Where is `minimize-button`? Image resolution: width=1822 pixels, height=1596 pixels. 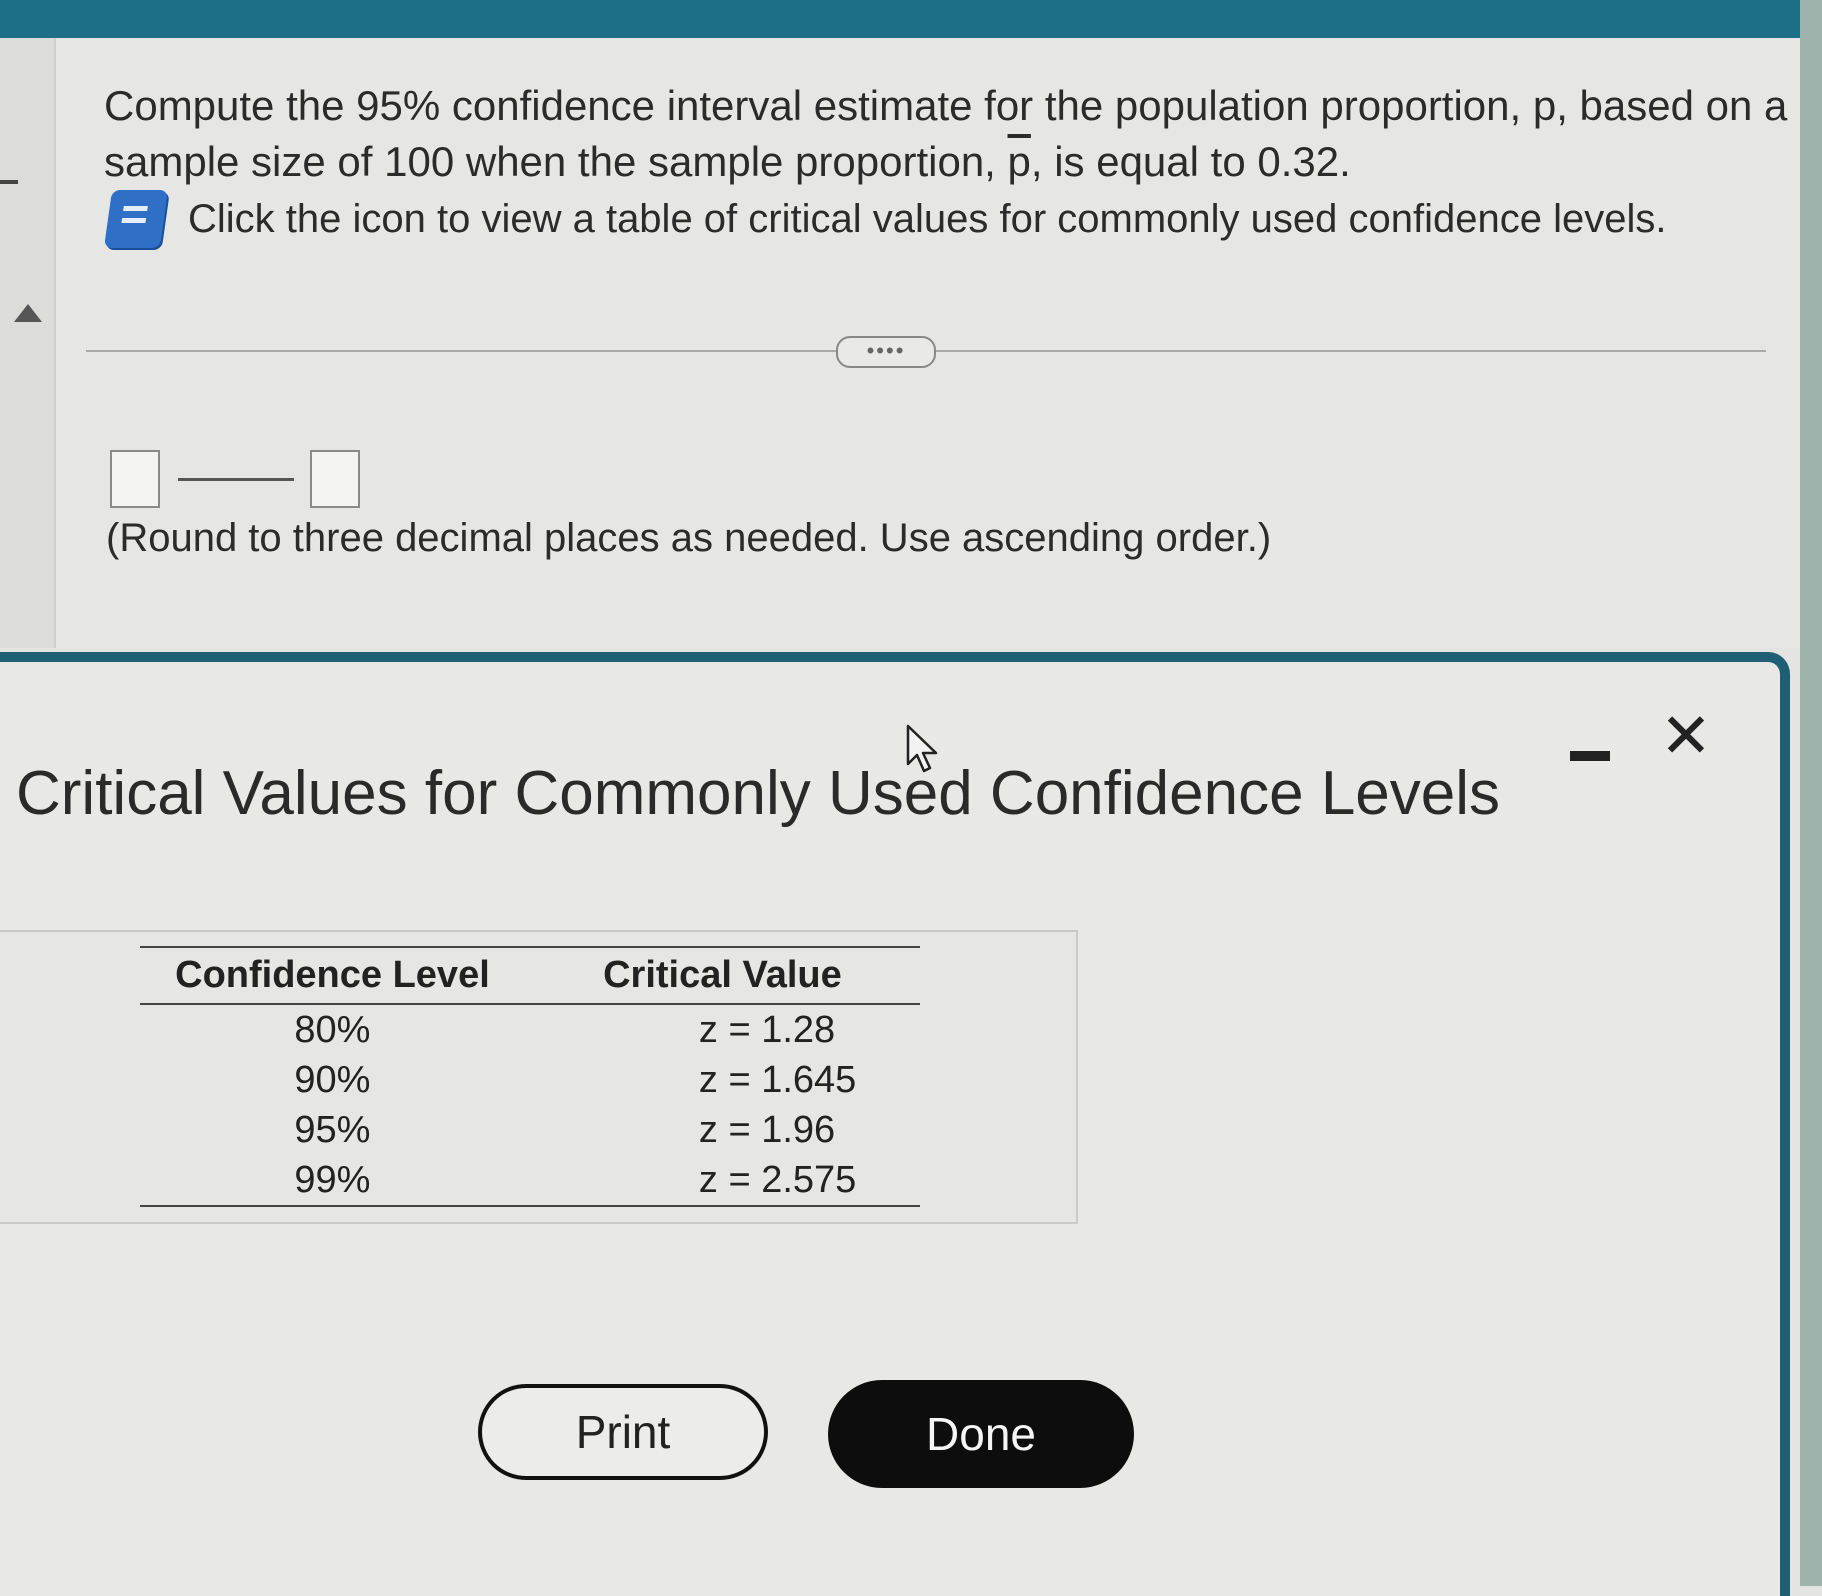 minimize-button is located at coordinates (1592, 754).